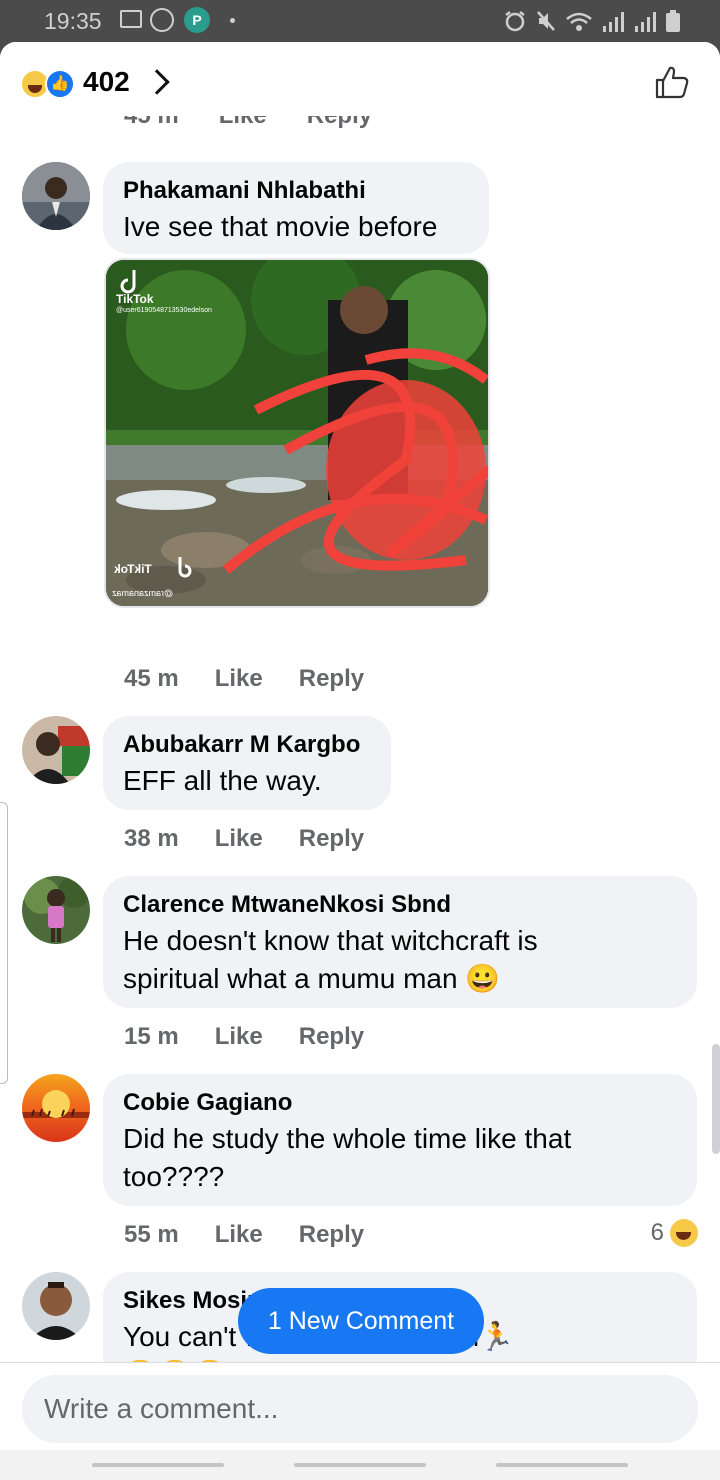 This screenshot has width=720, height=1480. I want to click on comment-meta: 15 m Like Reply, so click(244, 1037).